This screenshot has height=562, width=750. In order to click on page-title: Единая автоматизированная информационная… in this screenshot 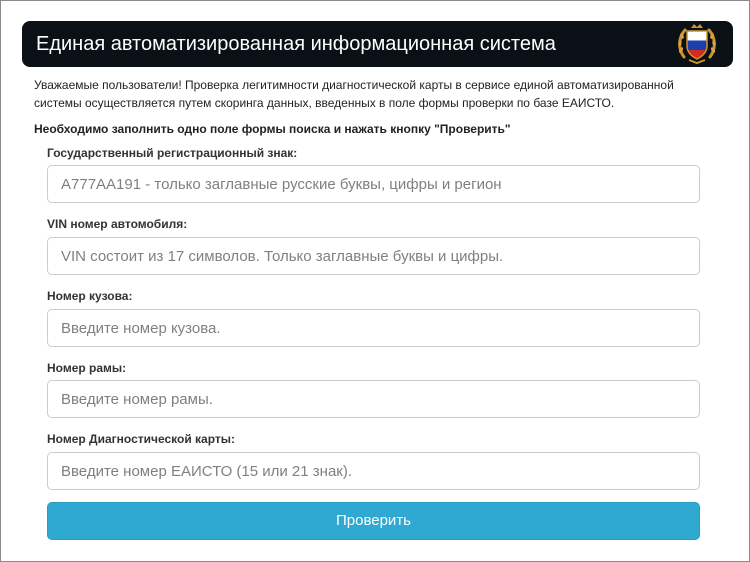, I will do `click(296, 44)`.